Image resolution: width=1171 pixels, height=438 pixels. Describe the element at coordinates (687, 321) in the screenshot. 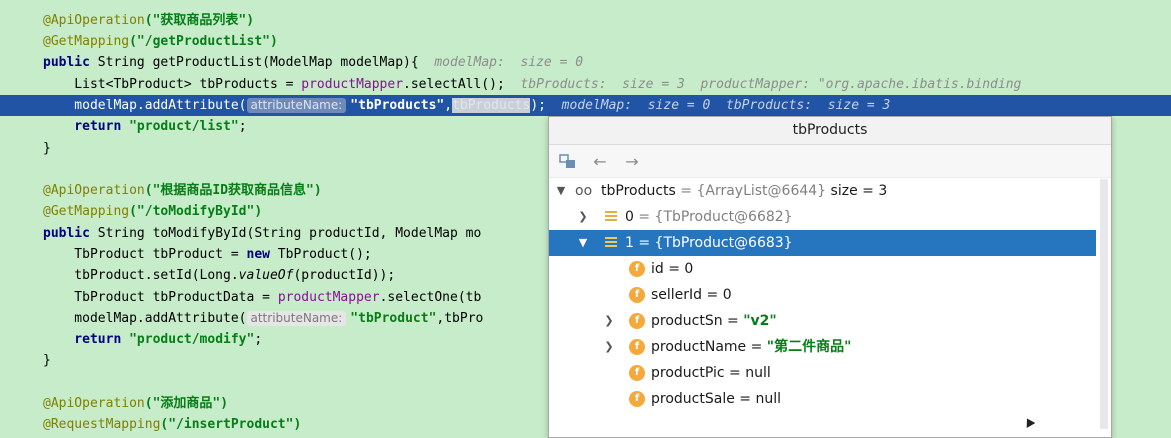

I see `field-name: productSn` at that location.